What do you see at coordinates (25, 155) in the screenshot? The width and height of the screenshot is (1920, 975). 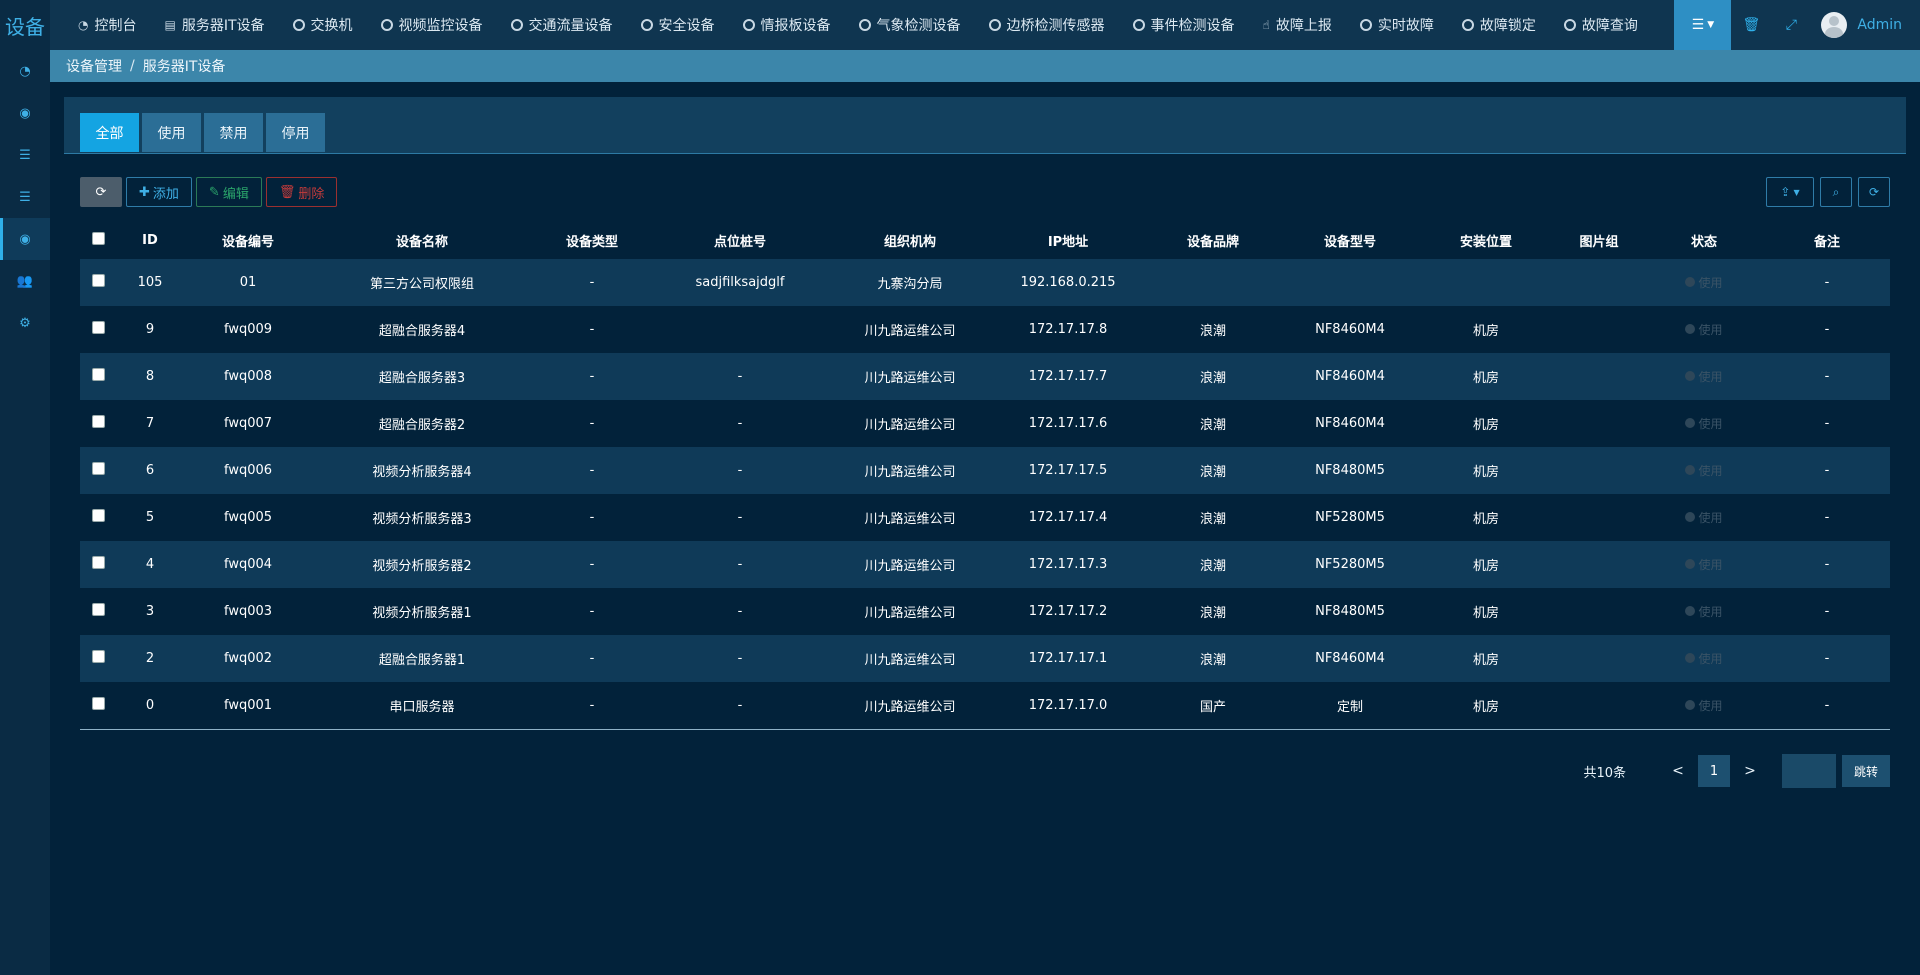 I see `sidebar-item-list-1: ☰` at bounding box center [25, 155].